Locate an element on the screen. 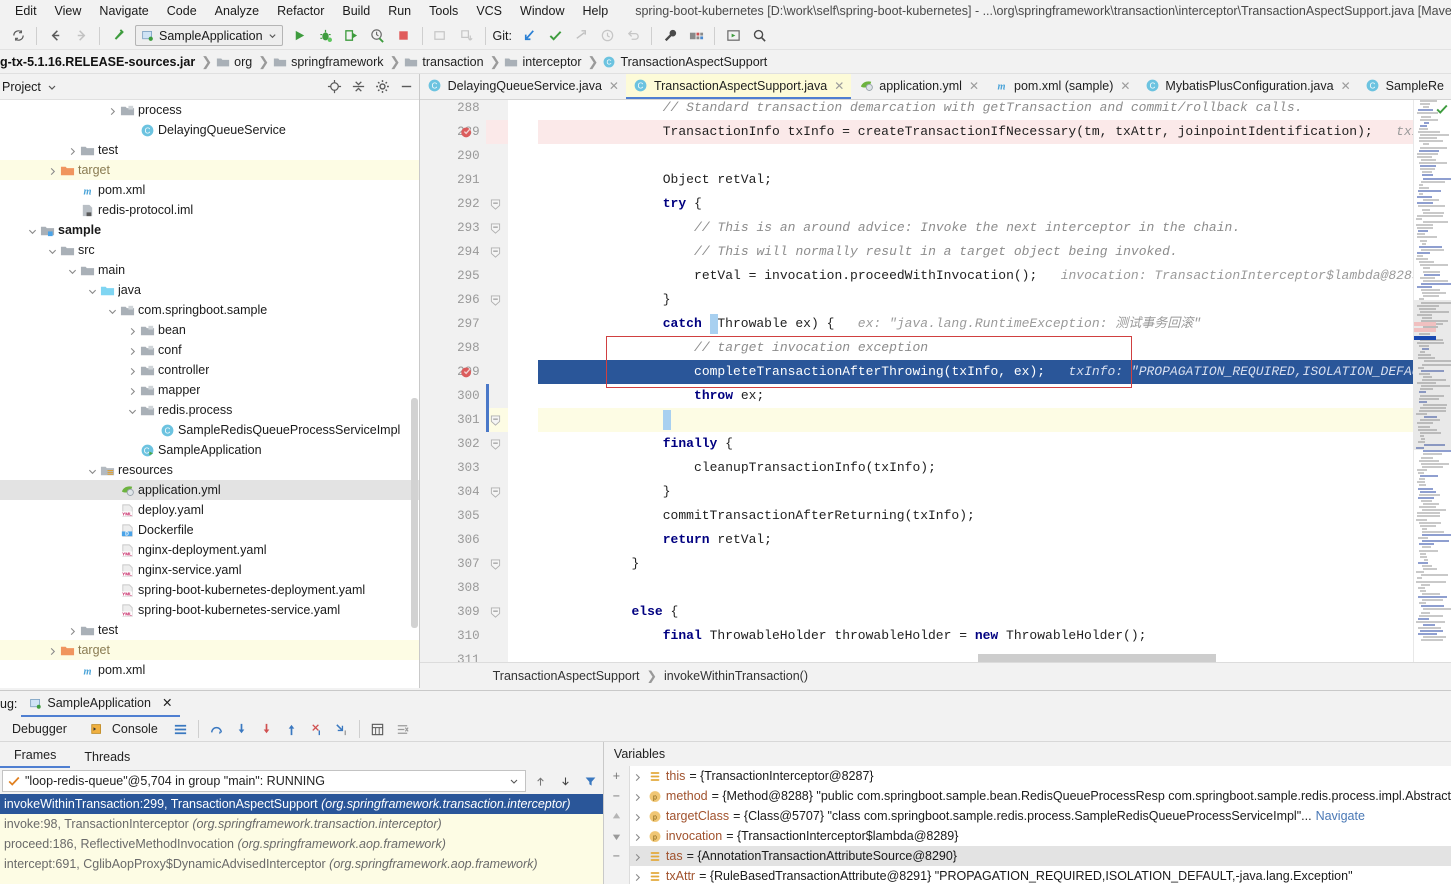 The width and height of the screenshot is (1451, 884). tree-item-nginx-service-yaml: YML nginx-service.yaml is located at coordinates (209, 570).